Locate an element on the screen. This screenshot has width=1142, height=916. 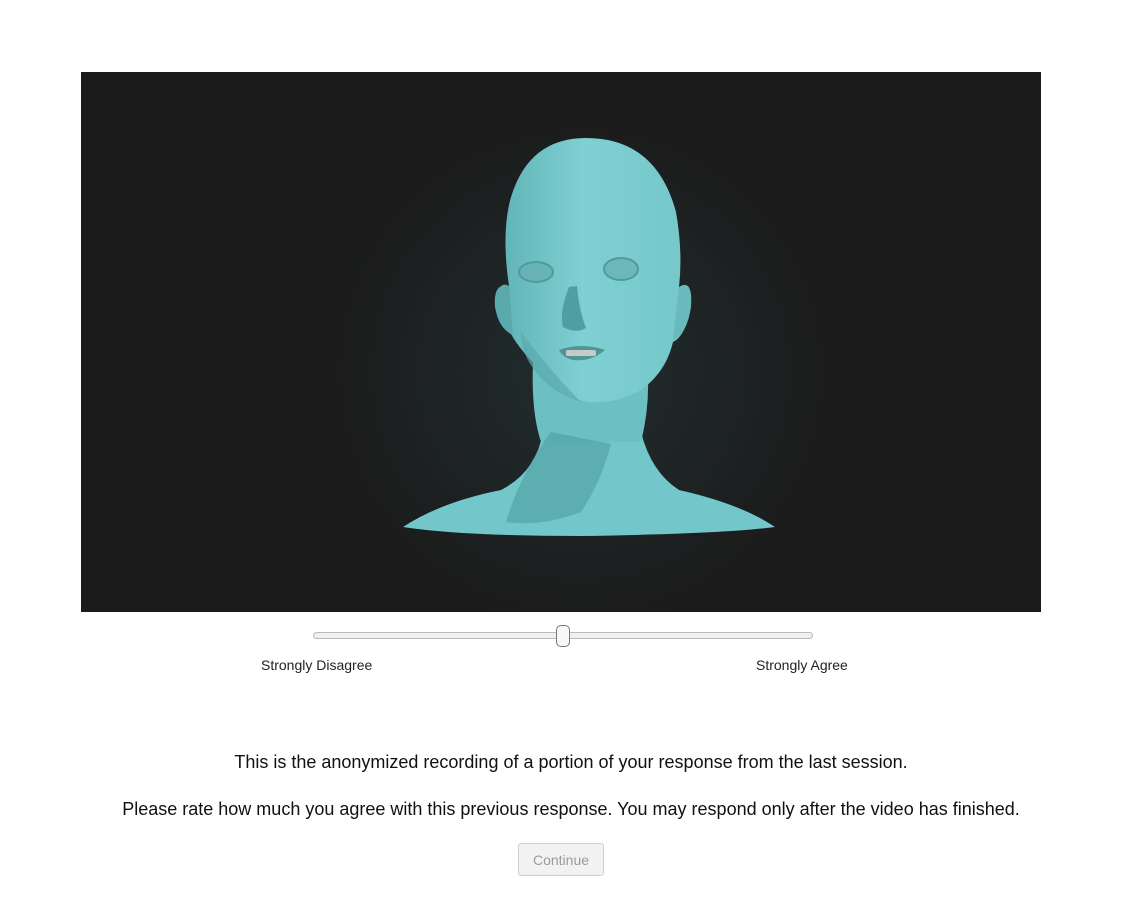
slider-min-label: Strongly Disagree is located at coordinates (317, 665).